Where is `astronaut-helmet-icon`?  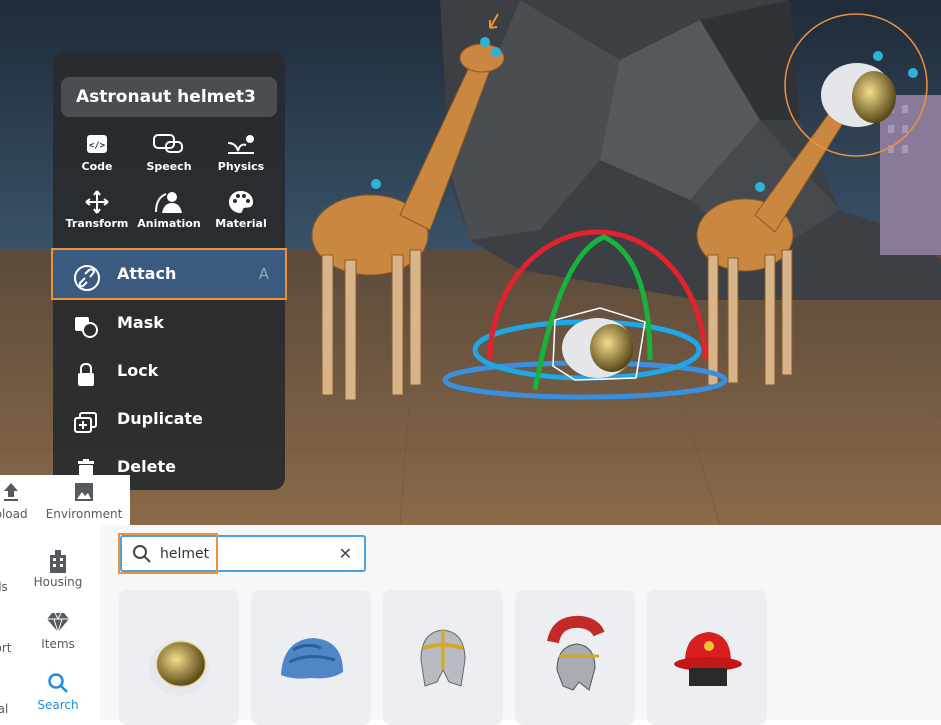 astronaut-helmet-icon is located at coordinates (179, 668).